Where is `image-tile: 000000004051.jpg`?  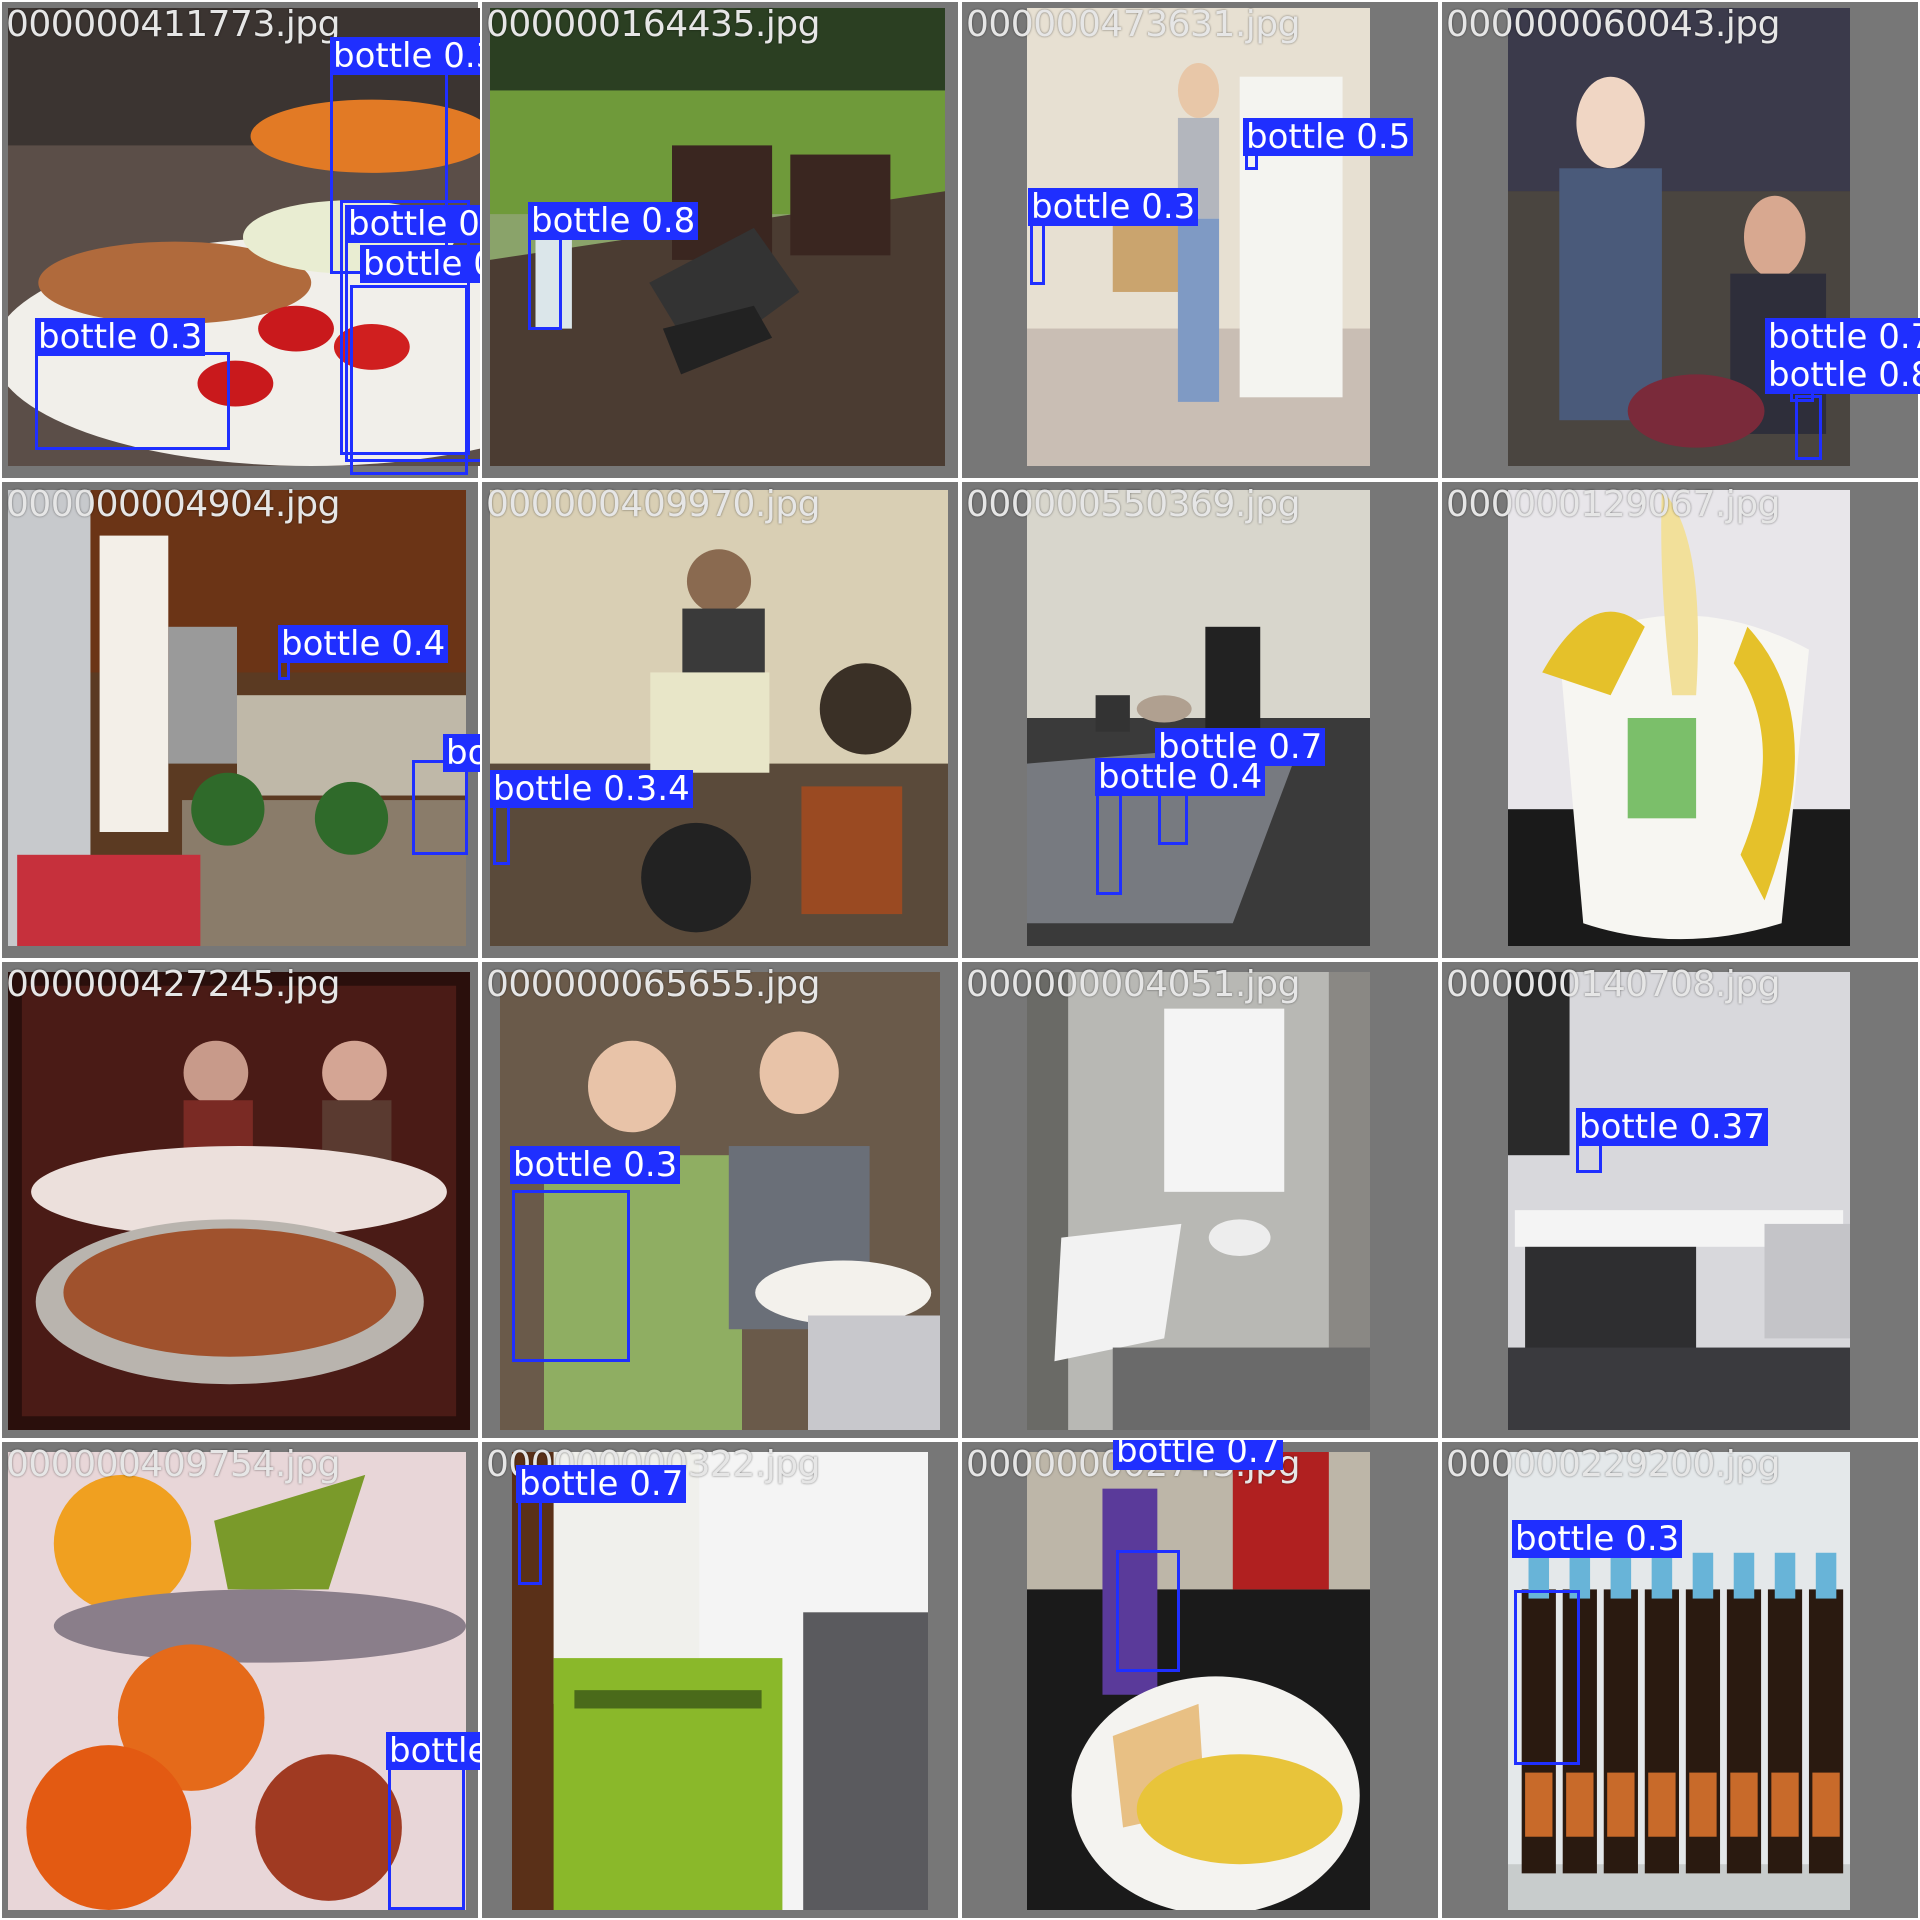
image-tile: 000000004051.jpg is located at coordinates (1200, 1200).